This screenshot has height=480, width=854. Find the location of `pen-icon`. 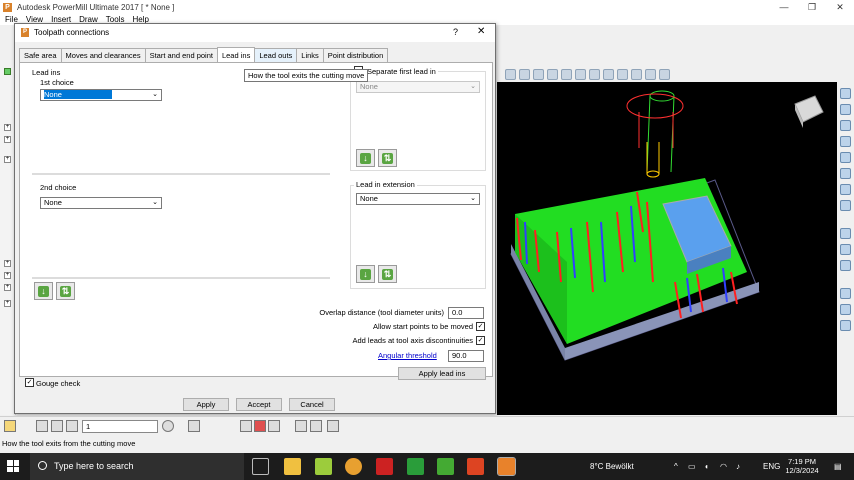

pen-icon is located at coordinates (301, 426).